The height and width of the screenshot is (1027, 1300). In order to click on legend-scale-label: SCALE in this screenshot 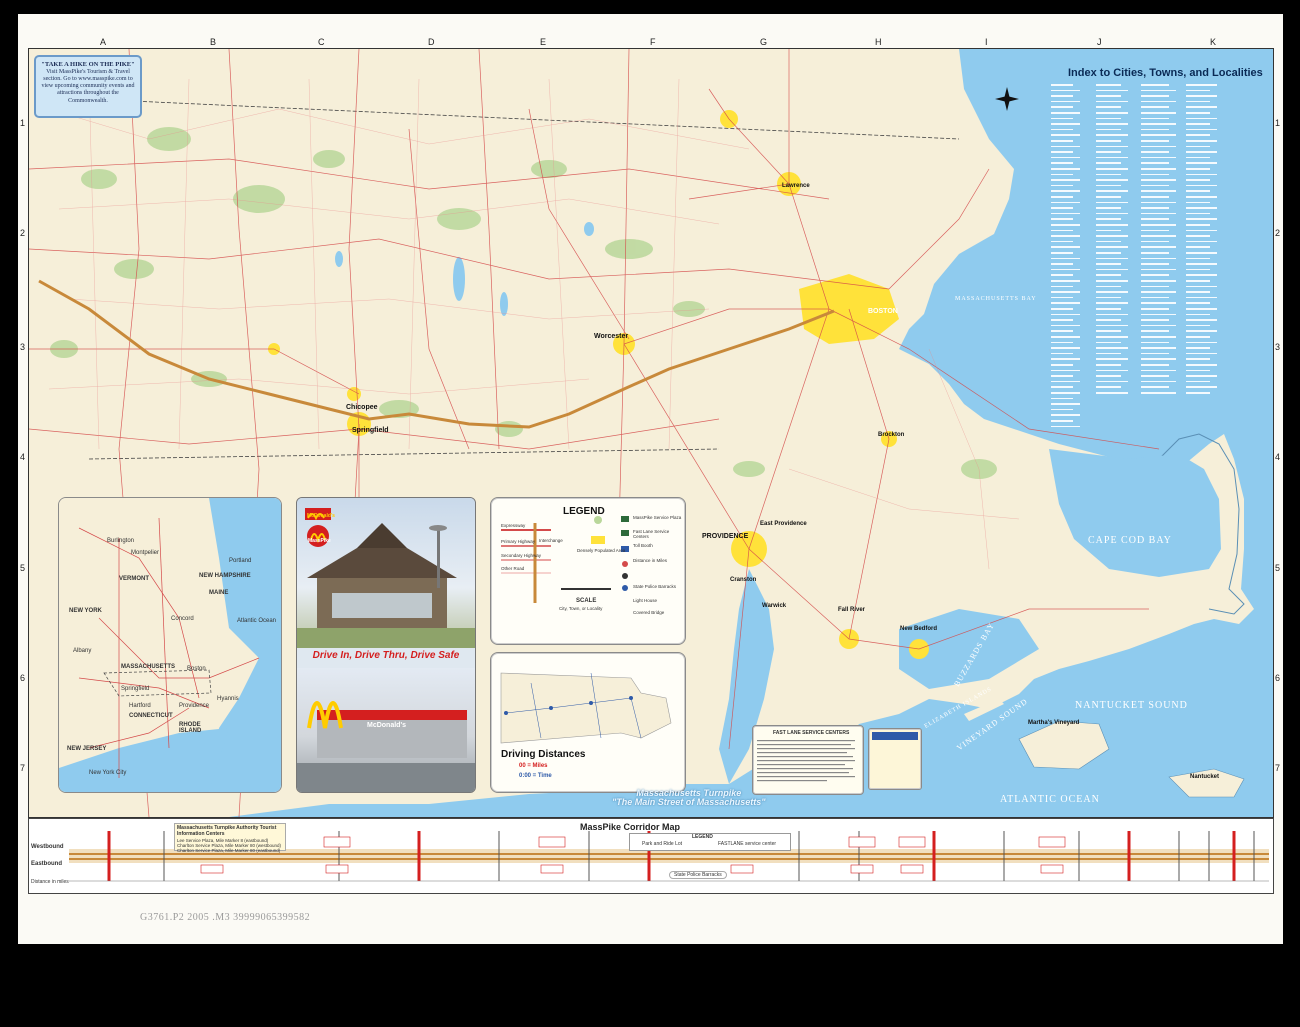, I will do `click(586, 601)`.